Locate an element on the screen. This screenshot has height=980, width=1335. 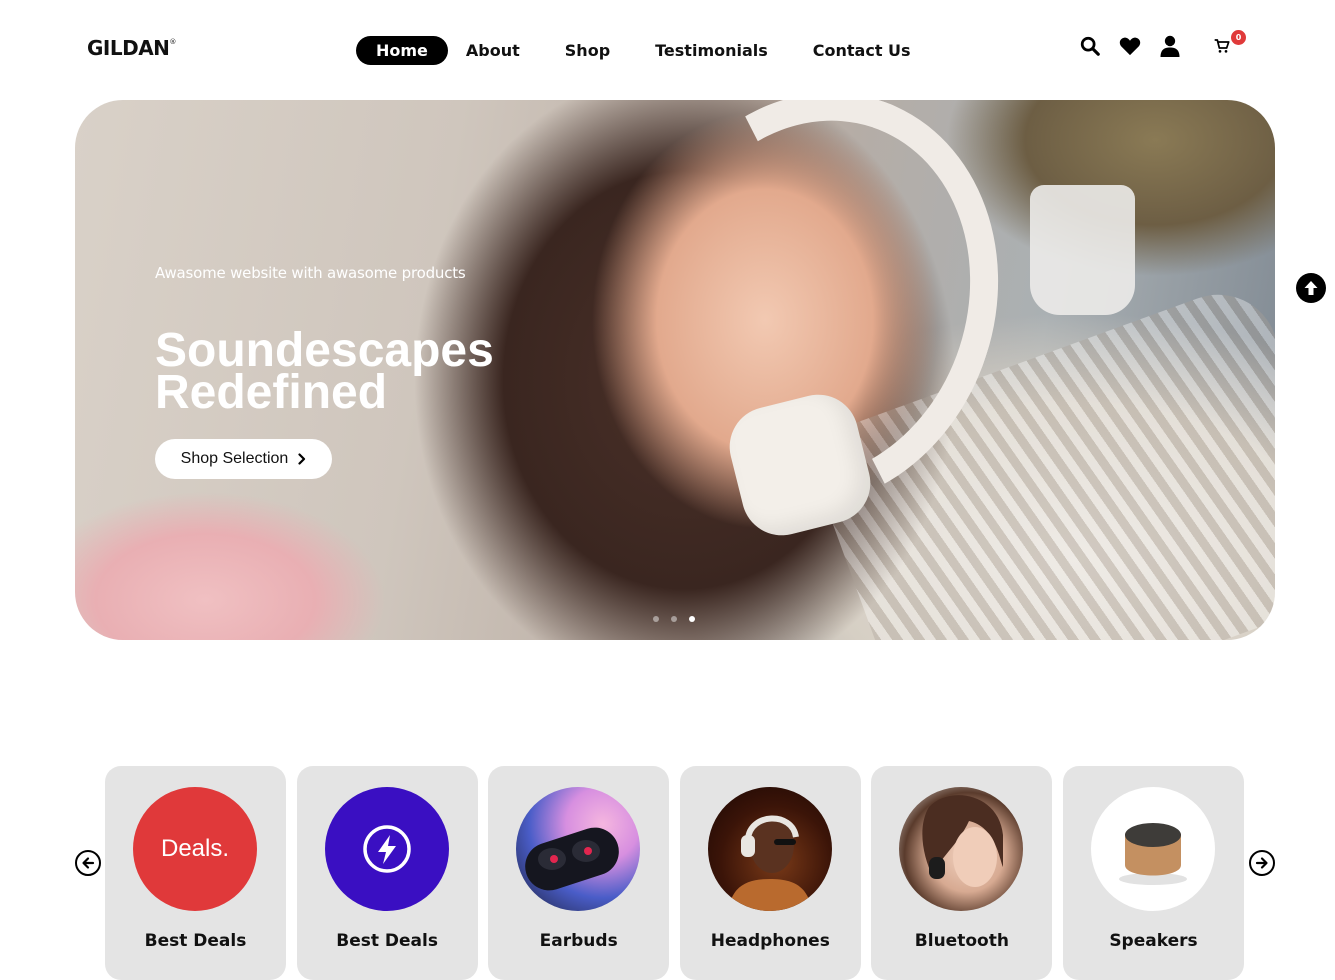
lightning-icon is located at coordinates (386, 849).